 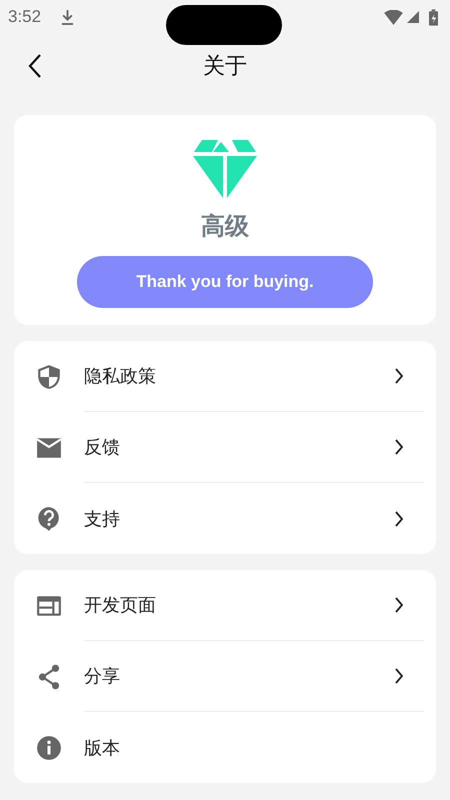 I want to click on menu-label: 版本, so click(x=102, y=748).